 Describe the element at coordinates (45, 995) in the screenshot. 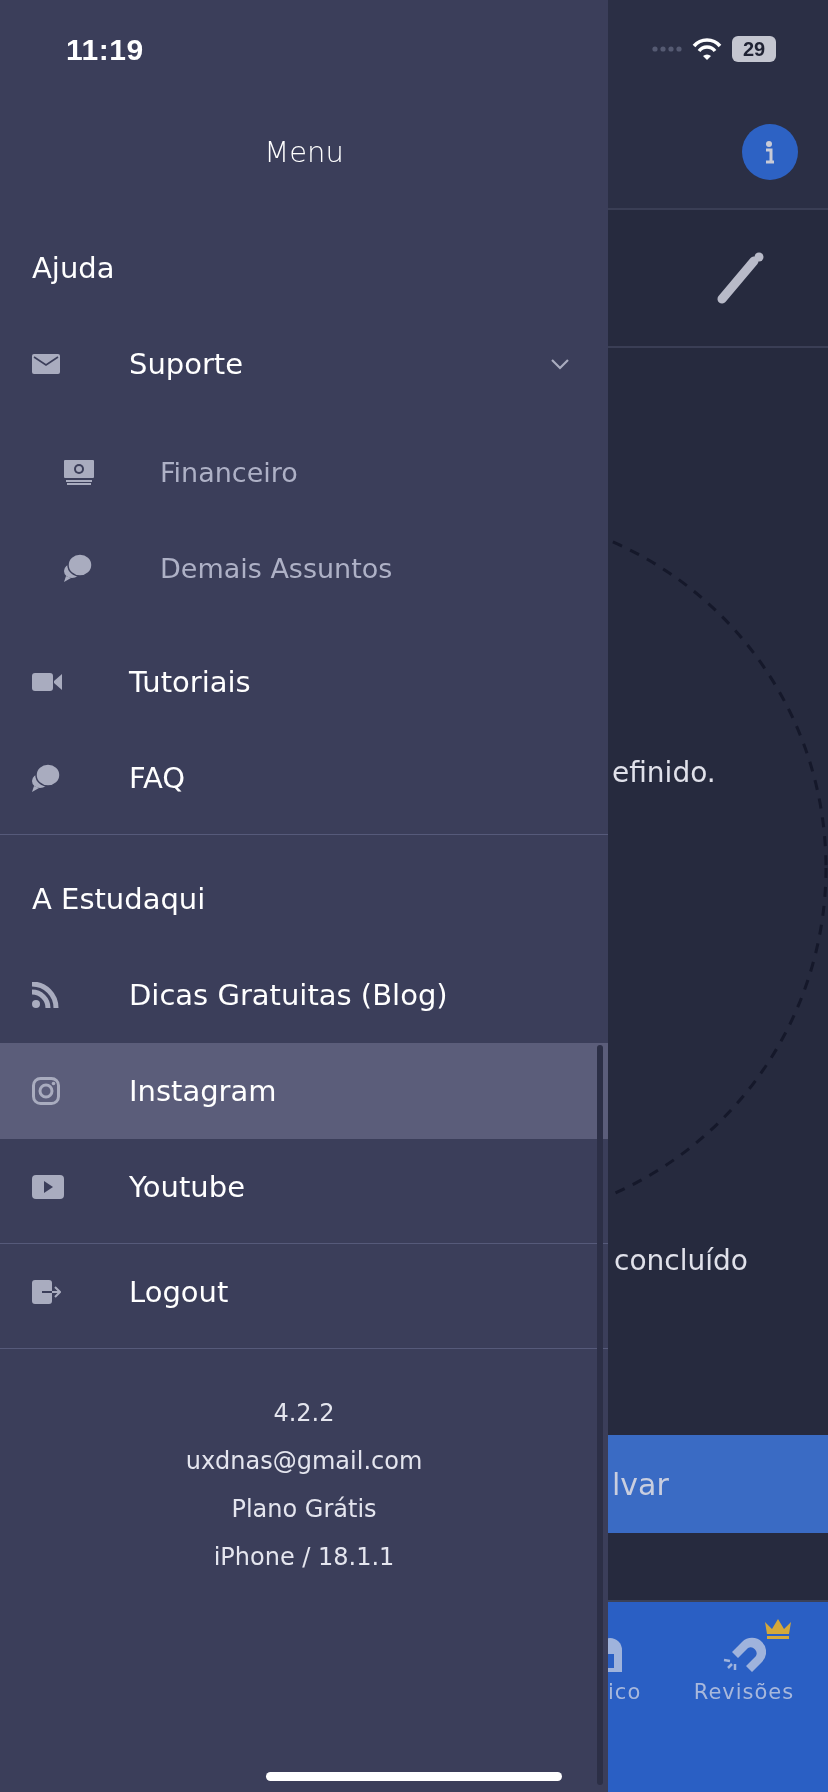

I see `rss-icon` at that location.